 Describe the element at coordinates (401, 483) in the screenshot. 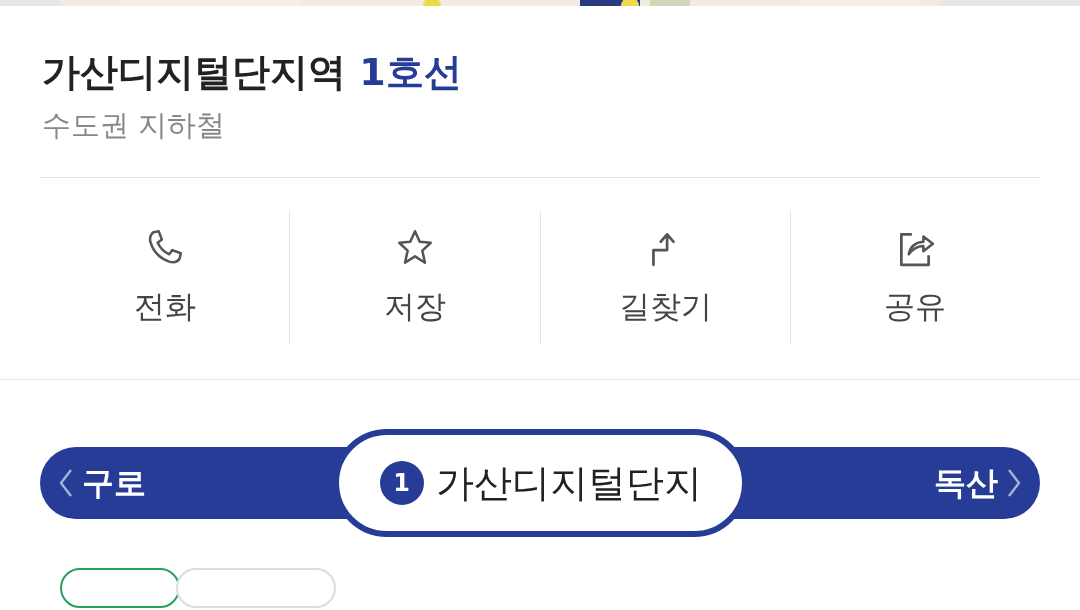

I see `line-number-badge: 1` at that location.